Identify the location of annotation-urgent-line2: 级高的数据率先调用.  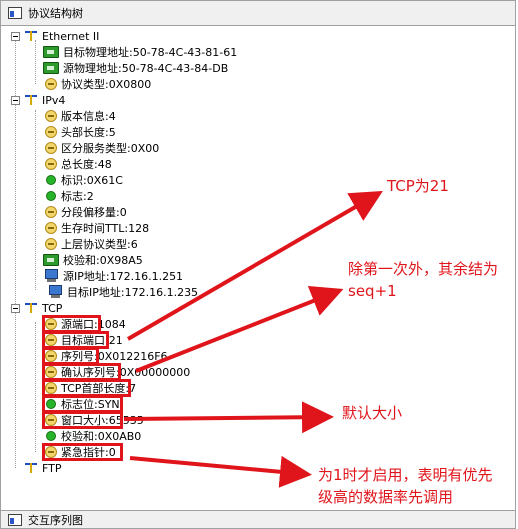
(386, 497).